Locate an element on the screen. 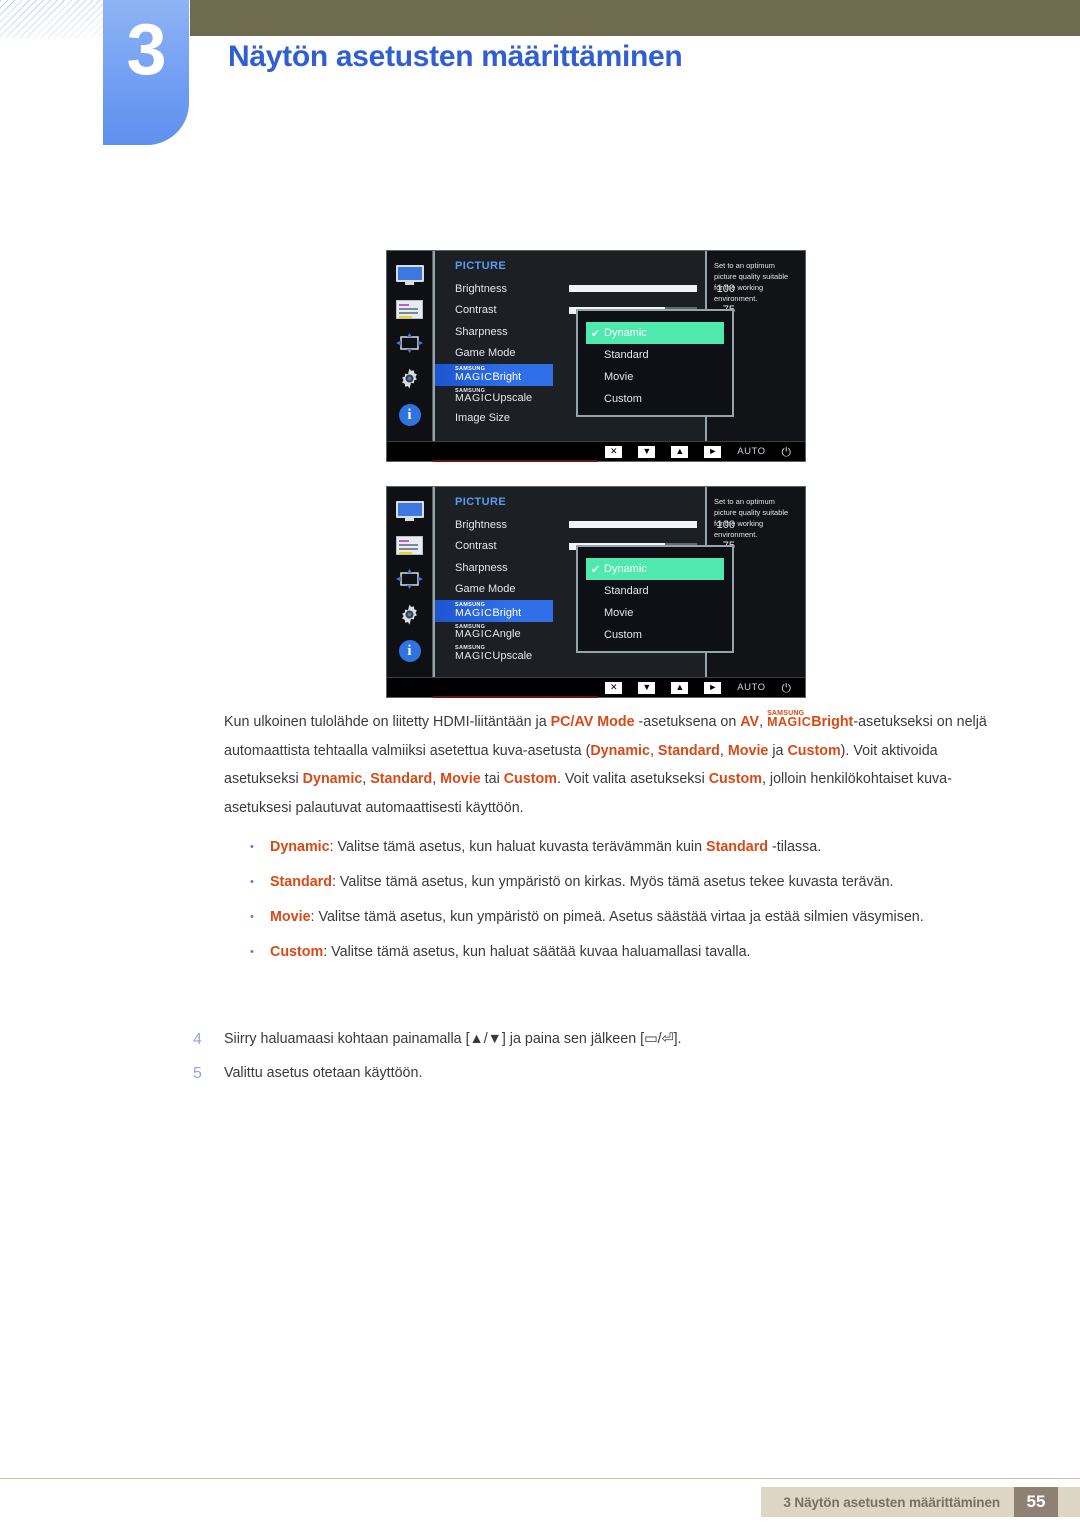  bullet-highlight: Standard is located at coordinates (737, 847).